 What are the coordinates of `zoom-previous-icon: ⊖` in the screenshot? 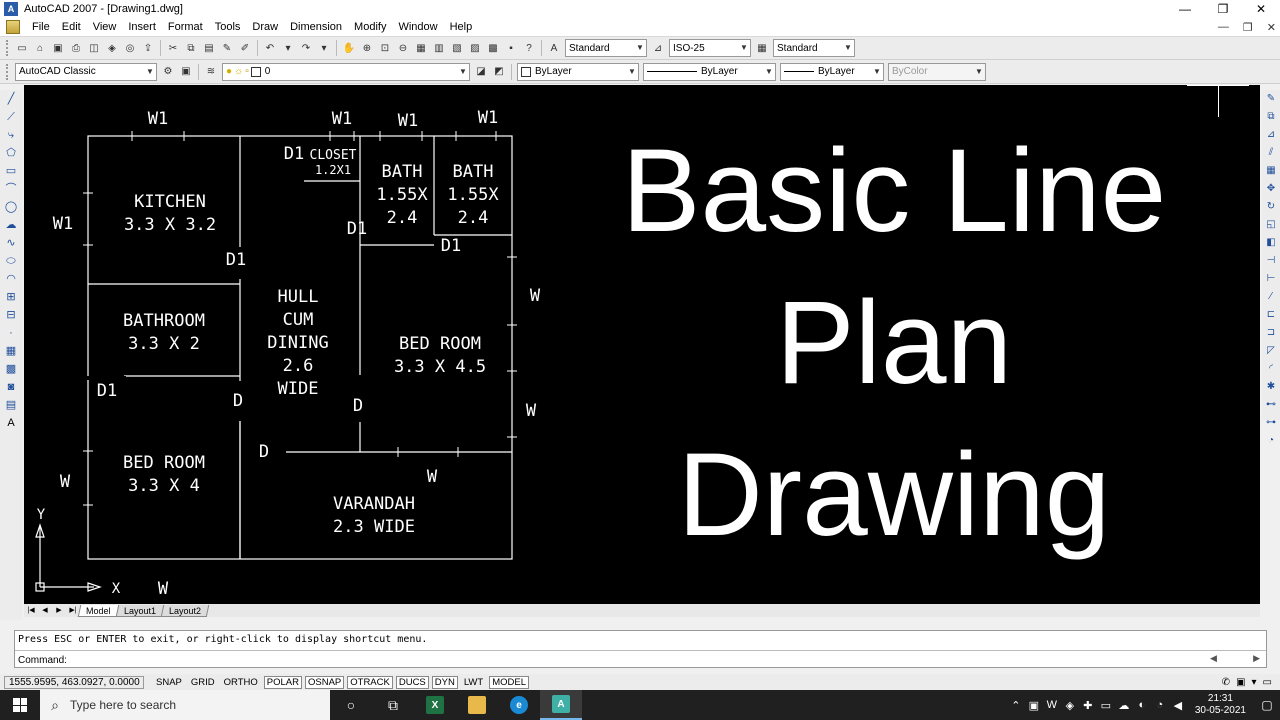 It's located at (403, 48).